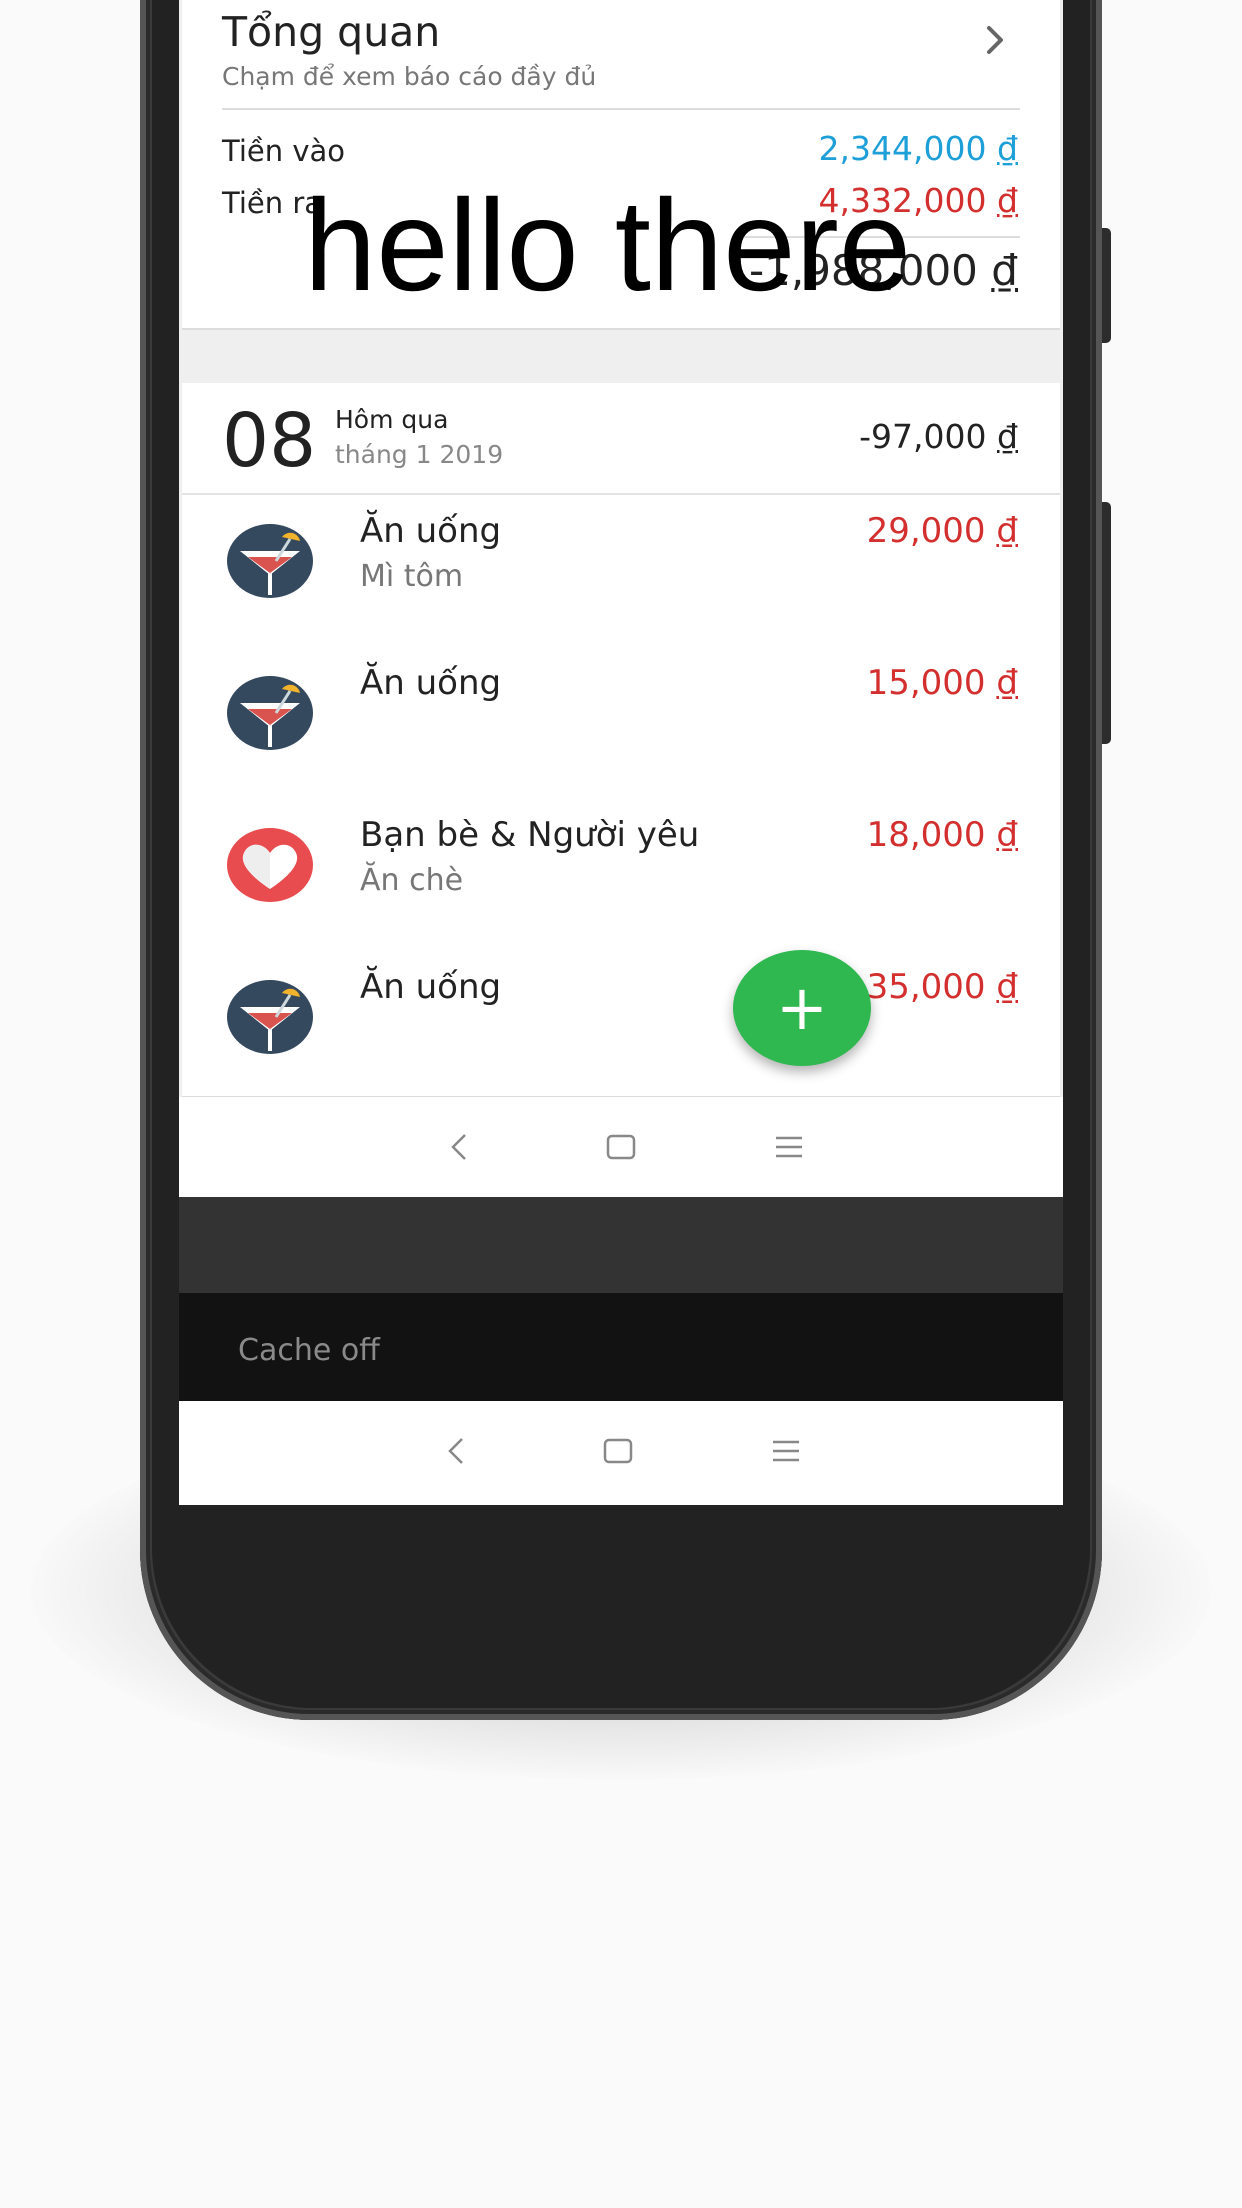  I want to click on overview-divider, so click(621, 109).